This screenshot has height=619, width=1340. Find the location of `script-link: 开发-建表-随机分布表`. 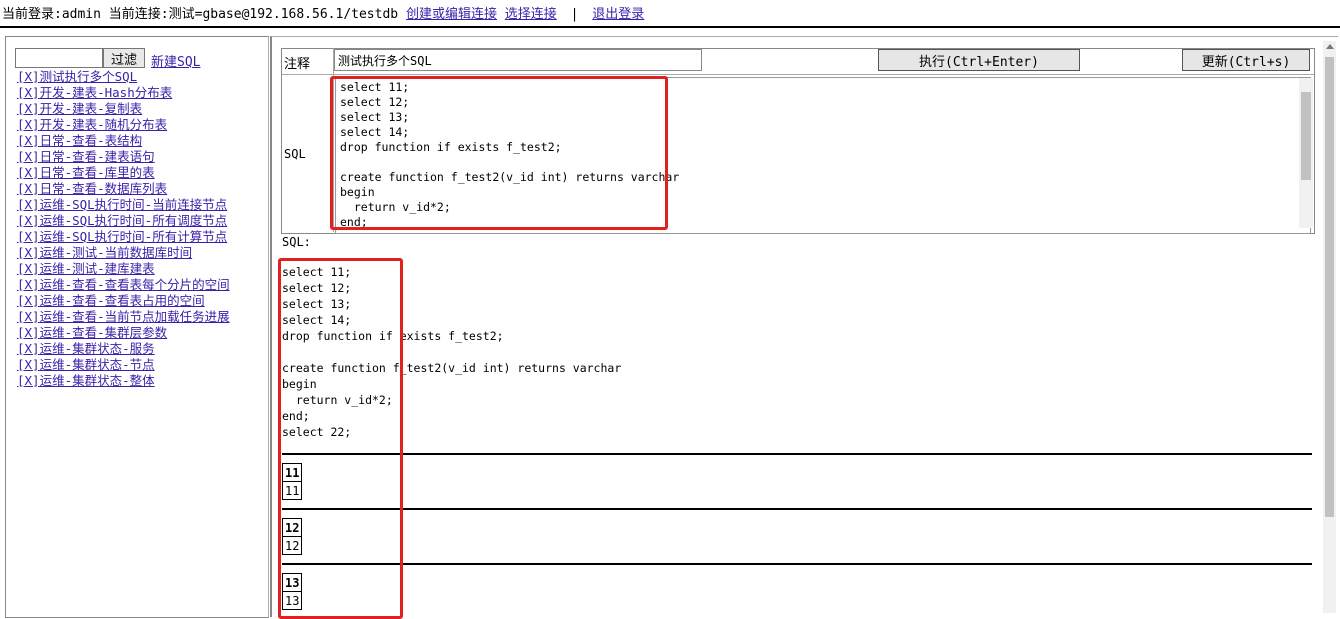

script-link: 开发-建表-随机分布表 is located at coordinates (104, 124).